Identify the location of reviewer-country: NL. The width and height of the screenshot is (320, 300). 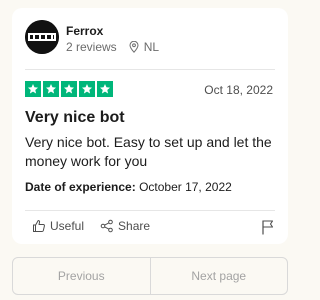
(151, 47).